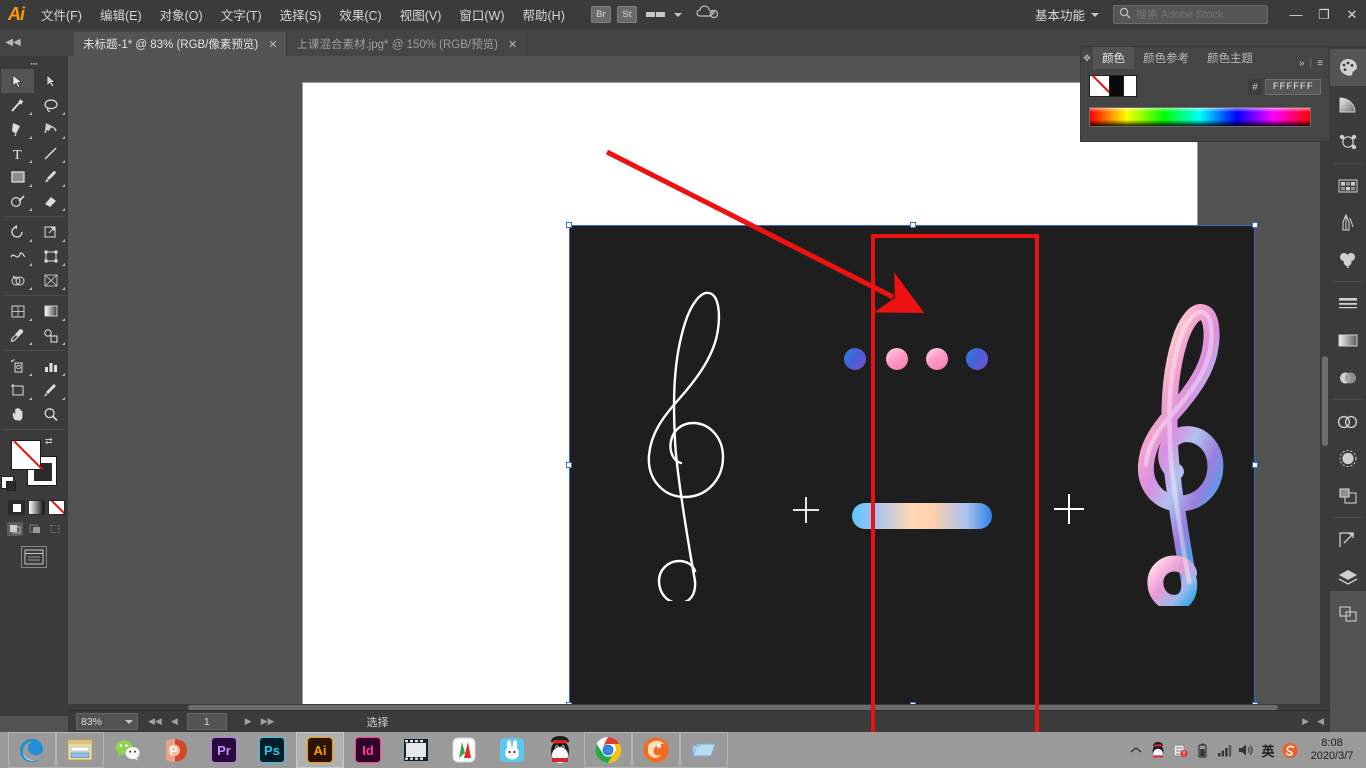  I want to click on column-graph-tool, so click(50, 366).